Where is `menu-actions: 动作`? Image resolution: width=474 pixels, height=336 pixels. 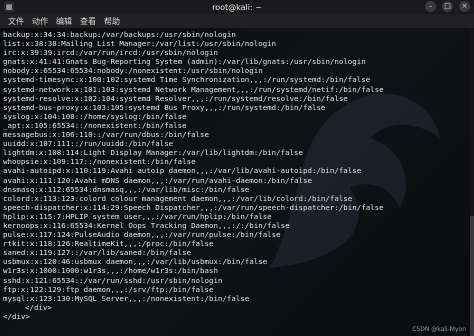
menu-actions: 动作 is located at coordinates (40, 21).